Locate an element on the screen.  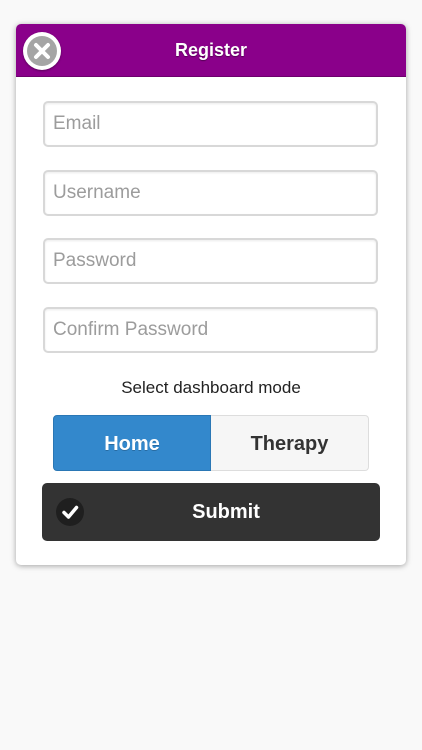
mode-option-home: Home is located at coordinates (132, 443).